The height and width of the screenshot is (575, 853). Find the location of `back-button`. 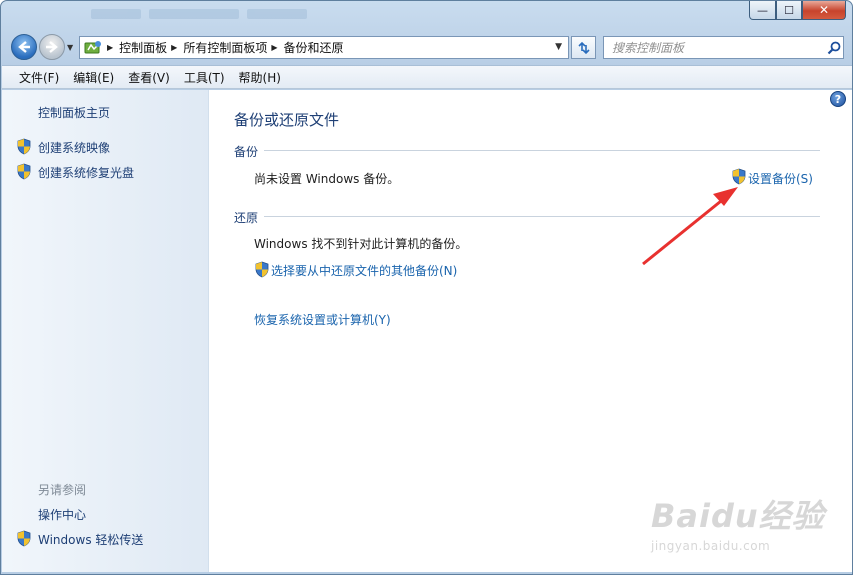

back-button is located at coordinates (24, 47).